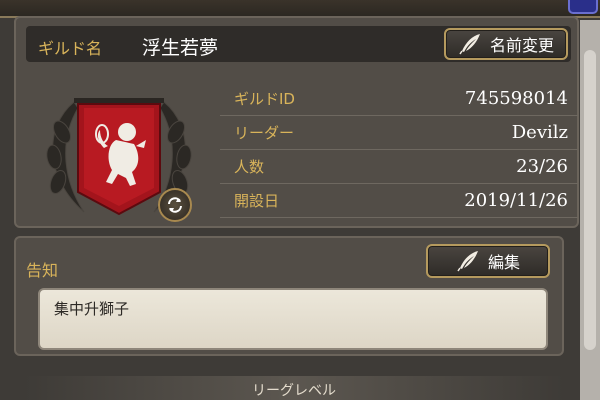 The width and height of the screenshot is (600, 400). I want to click on guild-name-bar: ギルド名 浮生若夢 名前変更, so click(298, 44).